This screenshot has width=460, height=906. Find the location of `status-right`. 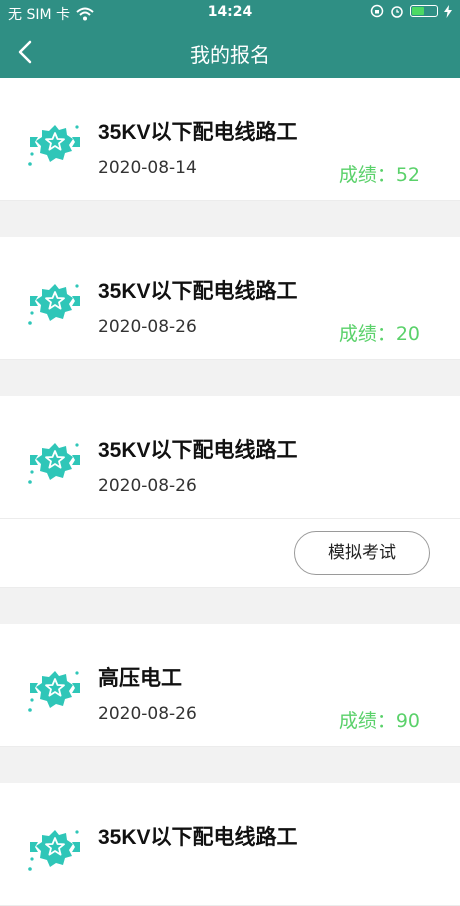

status-right is located at coordinates (411, 11).